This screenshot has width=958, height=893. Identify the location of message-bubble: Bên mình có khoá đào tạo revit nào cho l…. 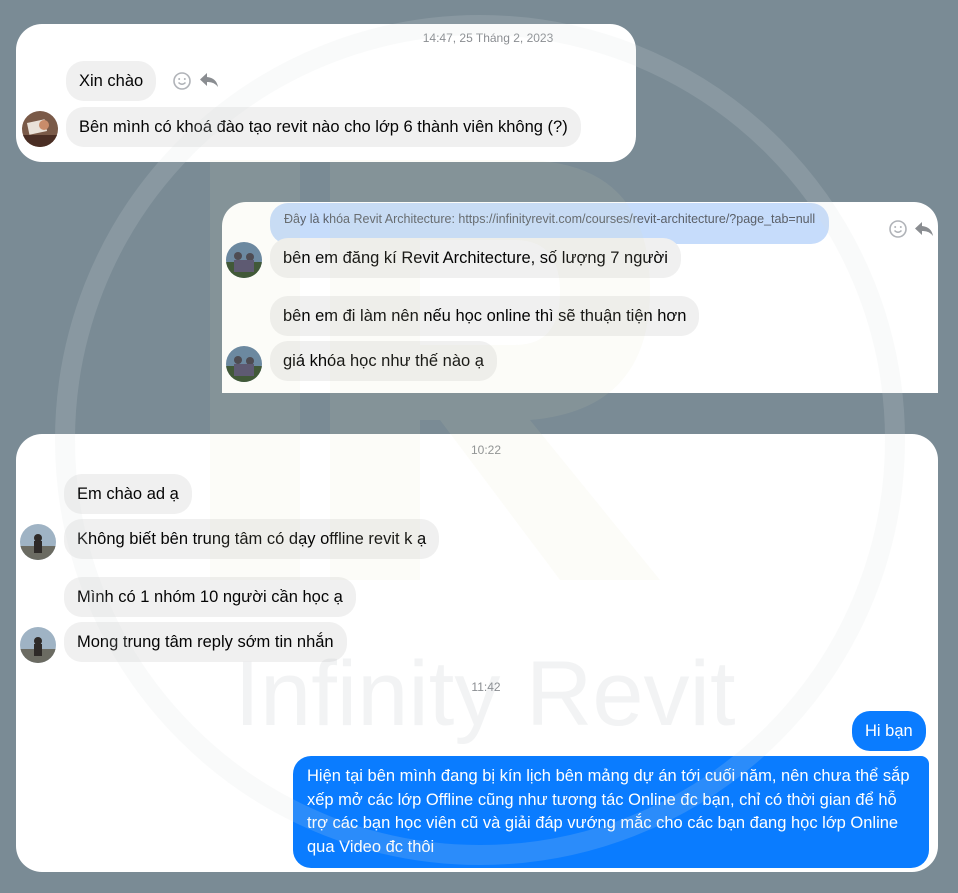
(323, 127).